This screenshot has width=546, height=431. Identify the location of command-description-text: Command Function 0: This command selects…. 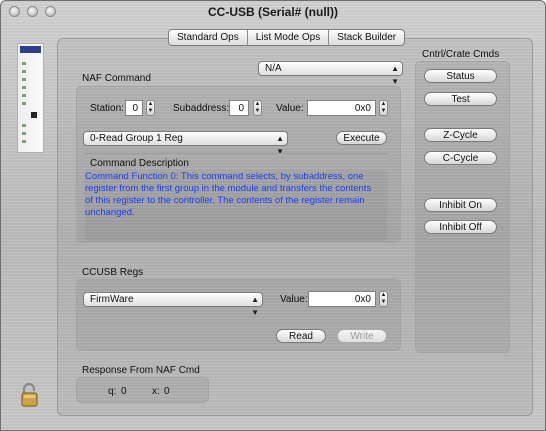
(228, 194).